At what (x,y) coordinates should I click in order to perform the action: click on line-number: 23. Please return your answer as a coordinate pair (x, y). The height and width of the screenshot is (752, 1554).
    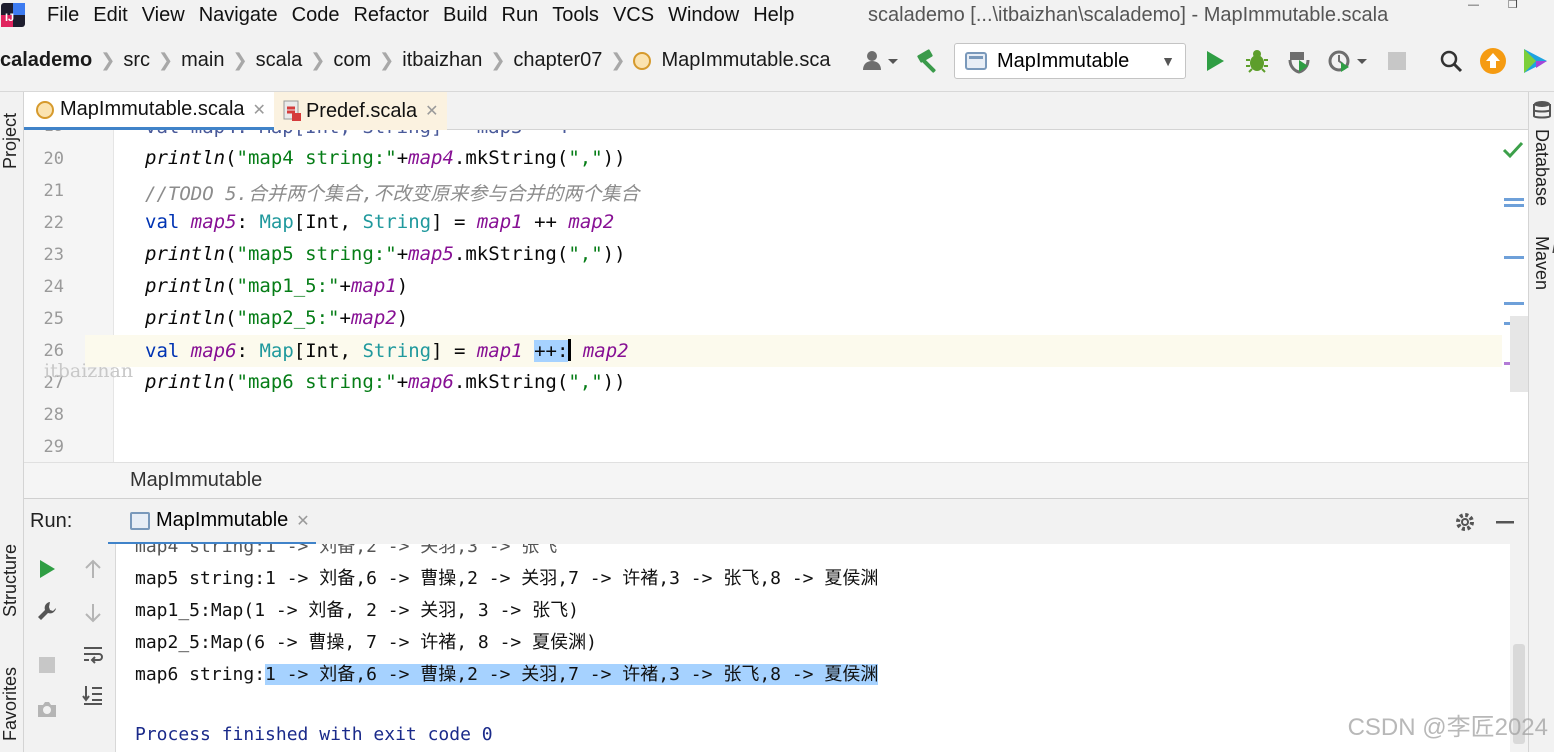
    Looking at the image, I should click on (53, 255).